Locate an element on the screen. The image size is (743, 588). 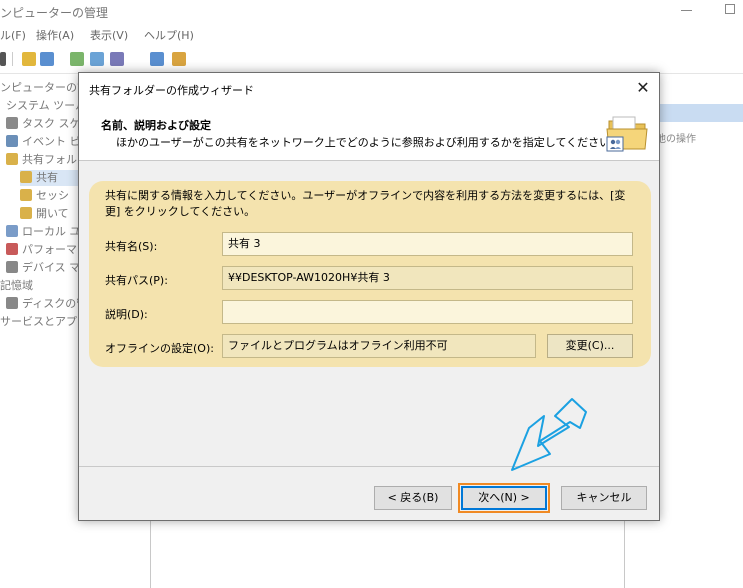
users-icon is located at coordinates (12, 231).